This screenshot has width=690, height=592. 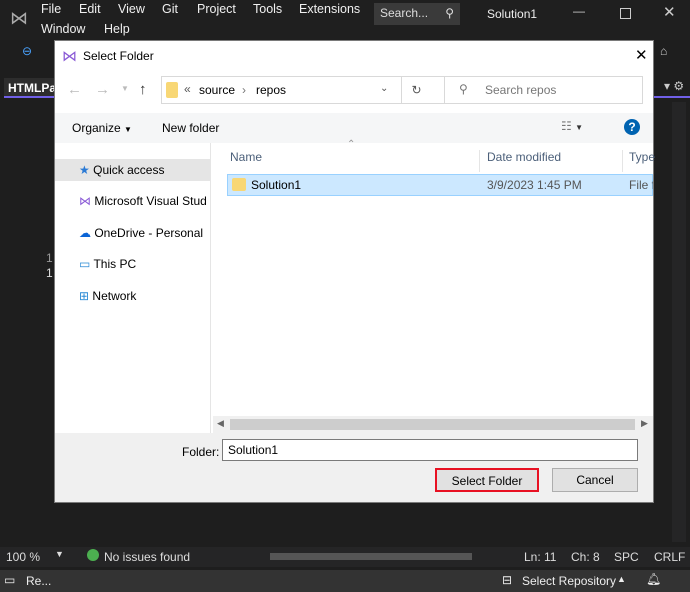 I want to click on chevron-down-icon: ▼, so click(x=128, y=129).